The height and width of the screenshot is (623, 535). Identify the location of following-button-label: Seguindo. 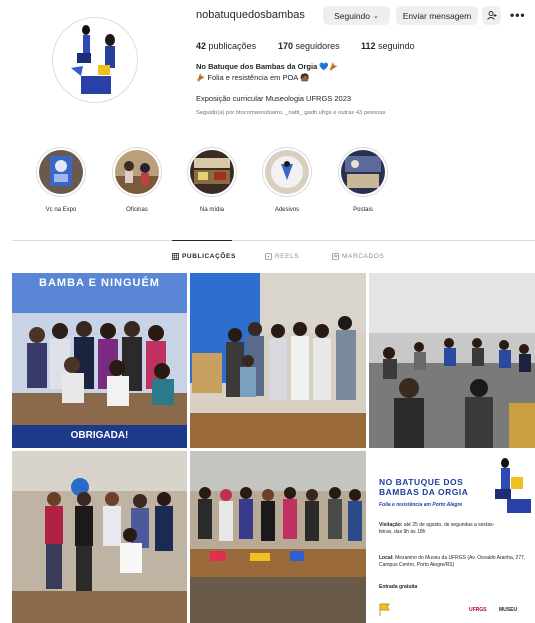
(352, 15).